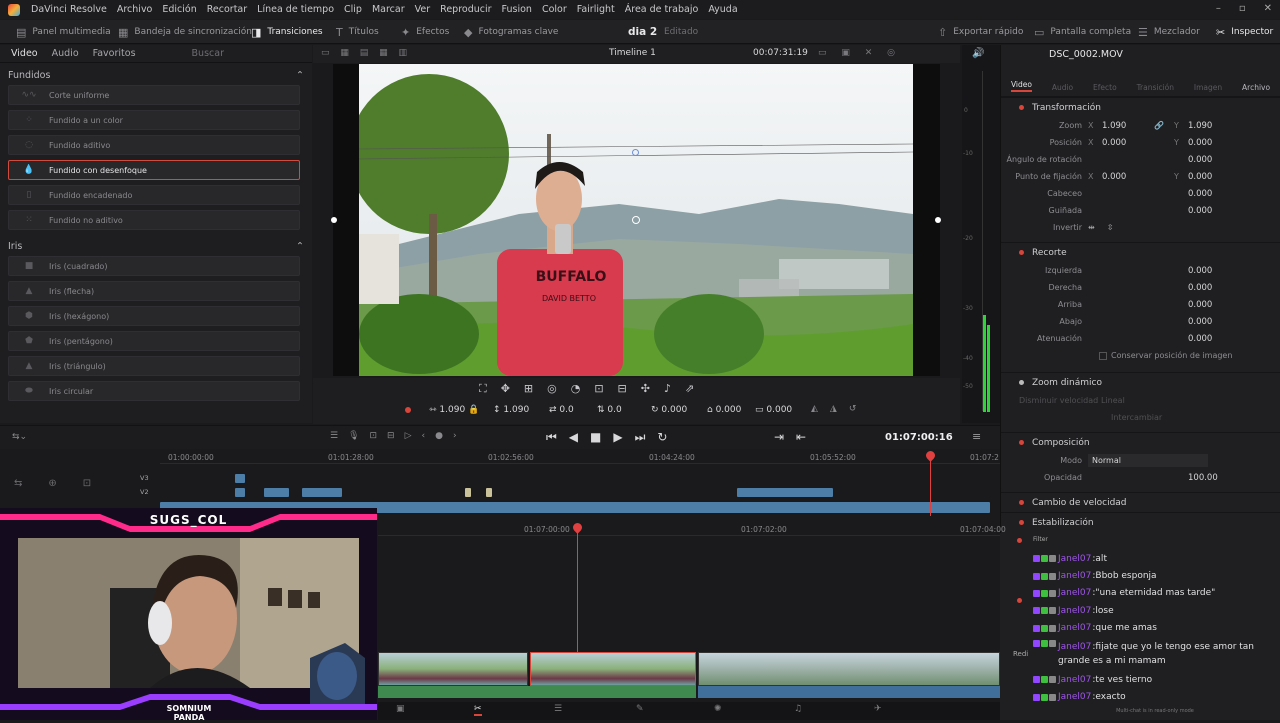 The width and height of the screenshot is (1280, 723). I want to click on transition-item-selected: 💧 Fundido con desenfoque, so click(154, 170).